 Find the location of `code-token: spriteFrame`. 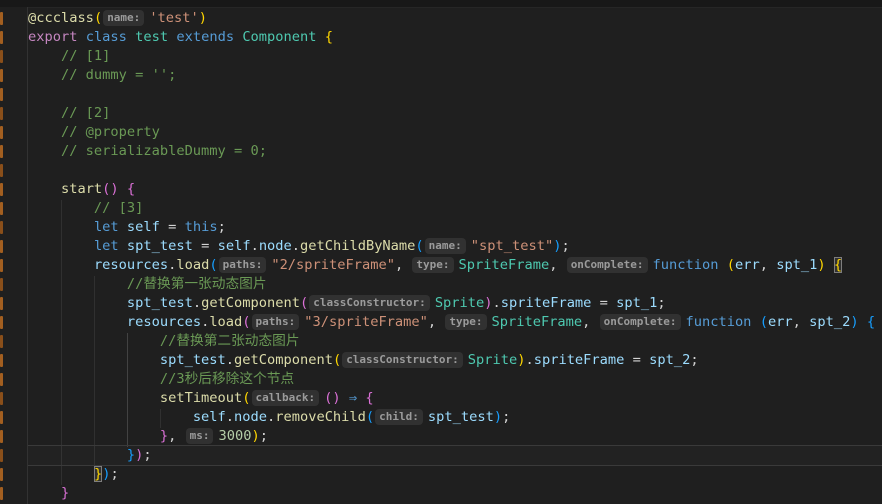

code-token: spriteFrame is located at coordinates (546, 303).